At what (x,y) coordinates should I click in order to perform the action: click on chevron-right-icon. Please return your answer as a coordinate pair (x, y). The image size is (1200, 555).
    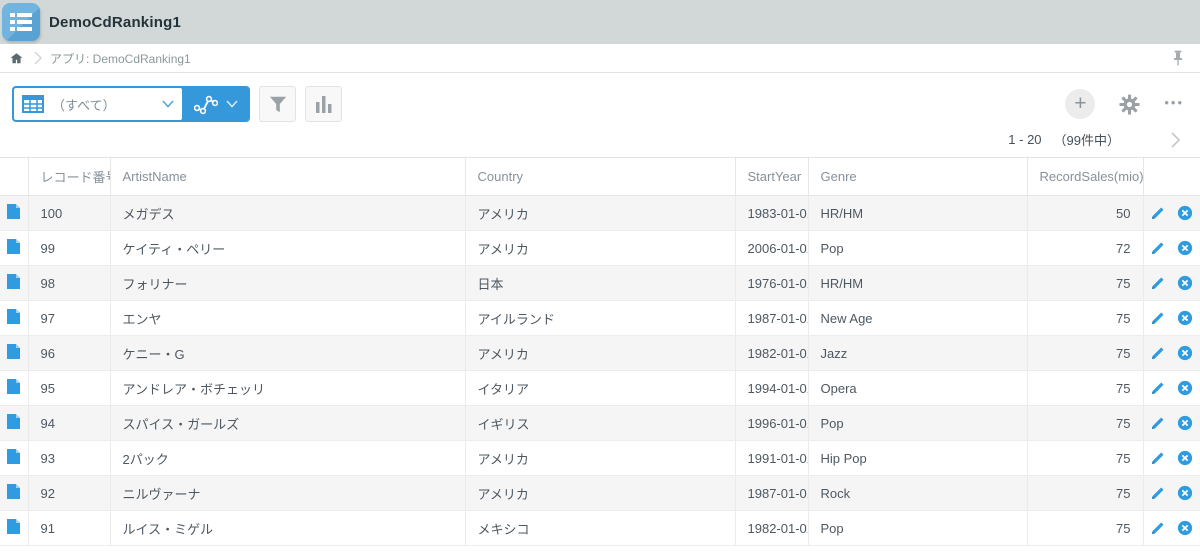
    Looking at the image, I should click on (1176, 139).